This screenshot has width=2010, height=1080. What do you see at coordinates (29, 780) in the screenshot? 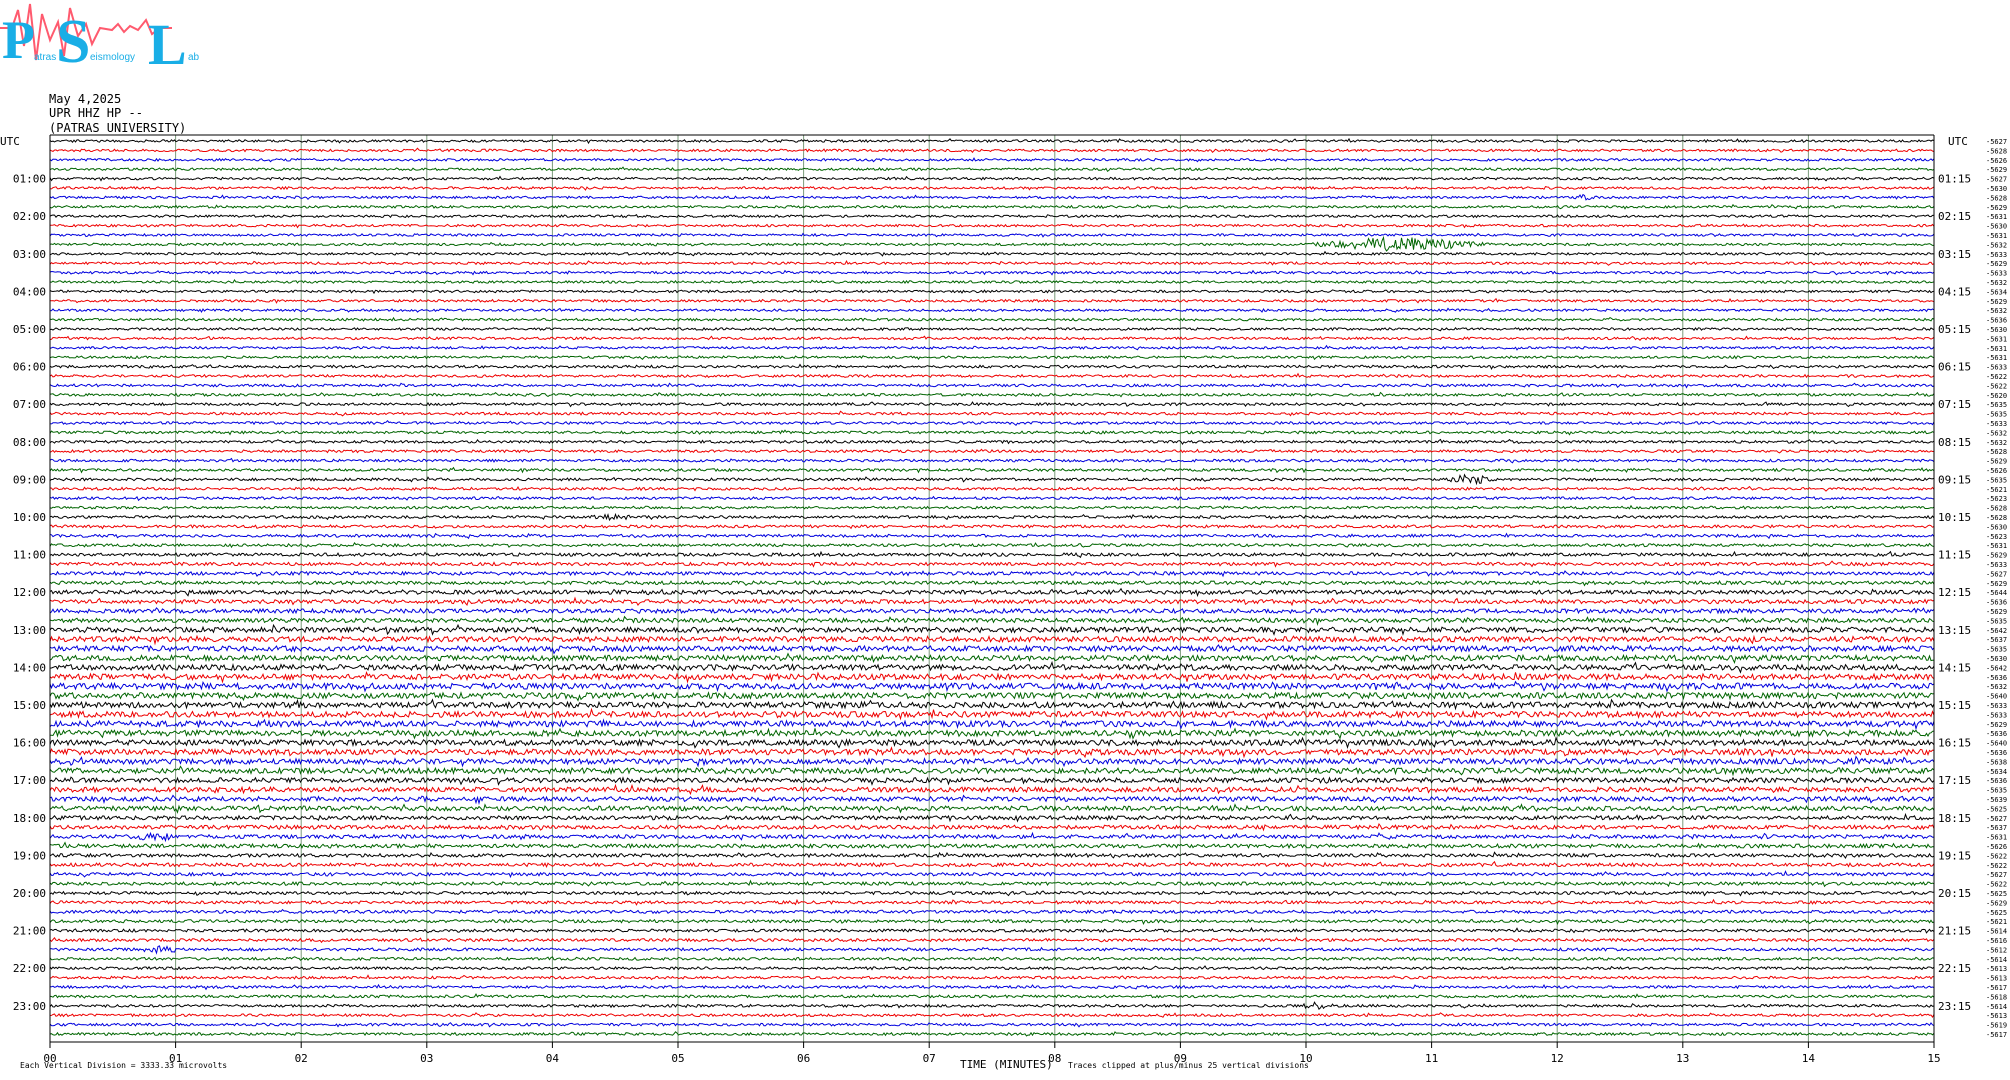
I see `left-hour-label: 17:00` at bounding box center [29, 780].